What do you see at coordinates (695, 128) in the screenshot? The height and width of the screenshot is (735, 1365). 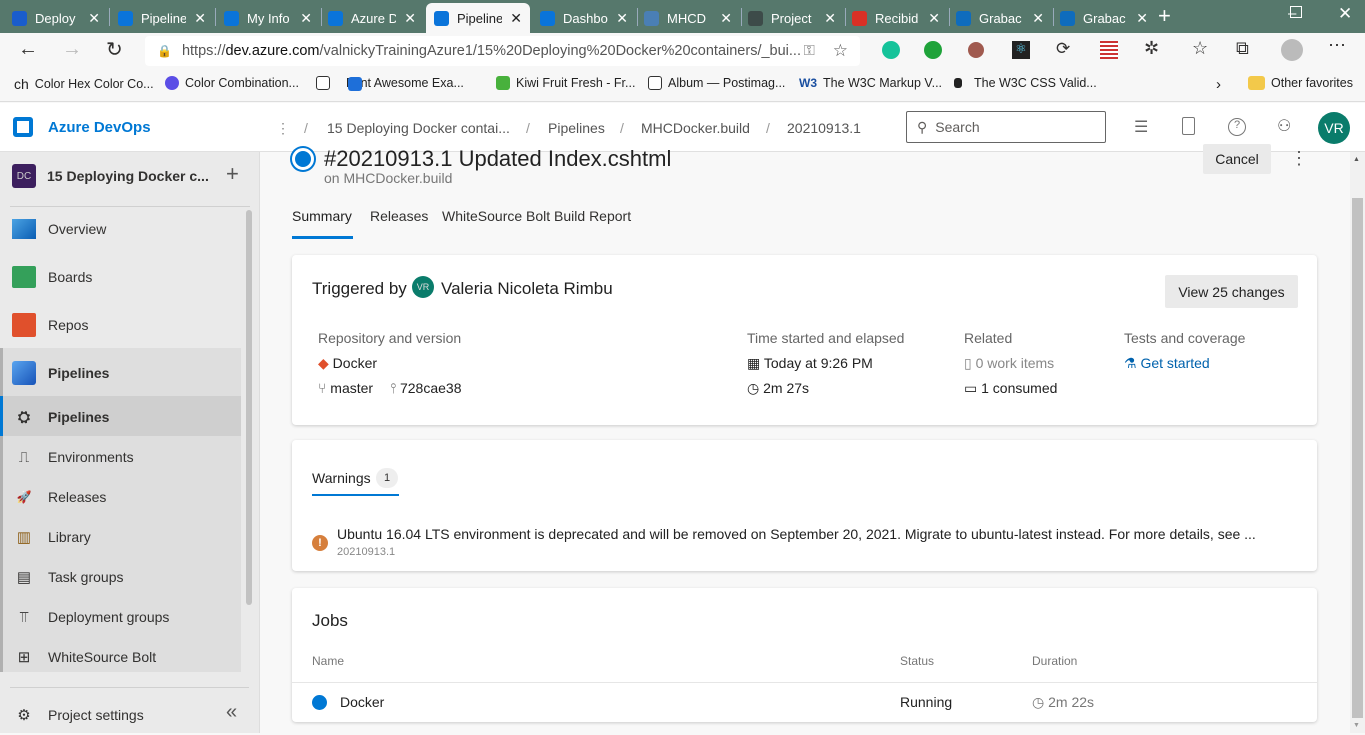 I see `breadcrumb-pipeline: MHCDocker.build` at bounding box center [695, 128].